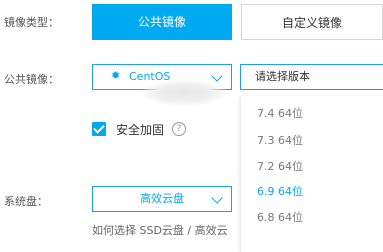  What do you see at coordinates (282, 76) in the screenshot?
I see `version-select-placeholder: 请选择版本` at bounding box center [282, 76].